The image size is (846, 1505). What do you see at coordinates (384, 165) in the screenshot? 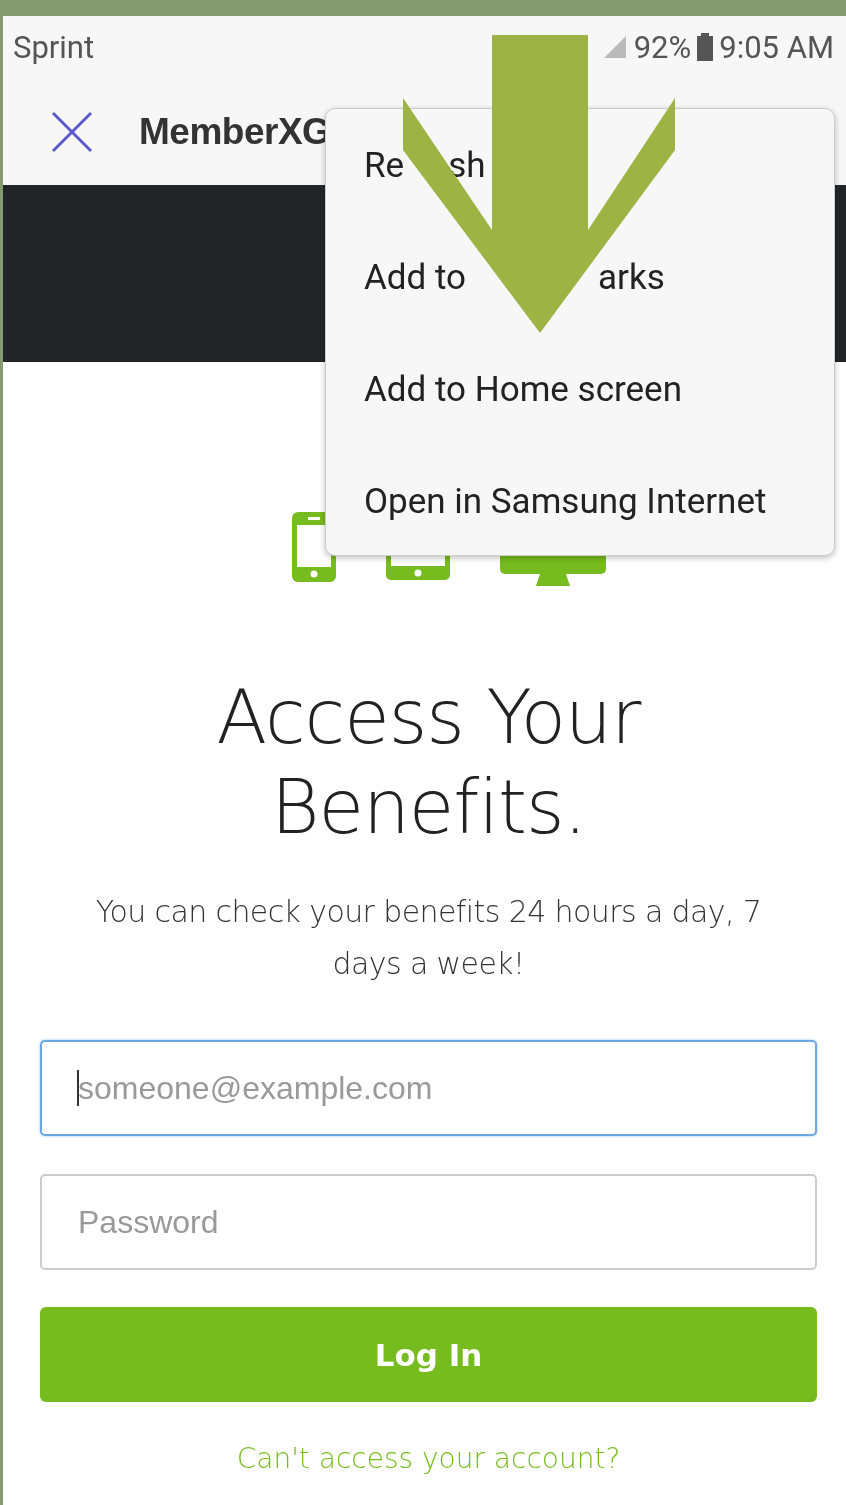
I see `menu-item-text: Re` at bounding box center [384, 165].